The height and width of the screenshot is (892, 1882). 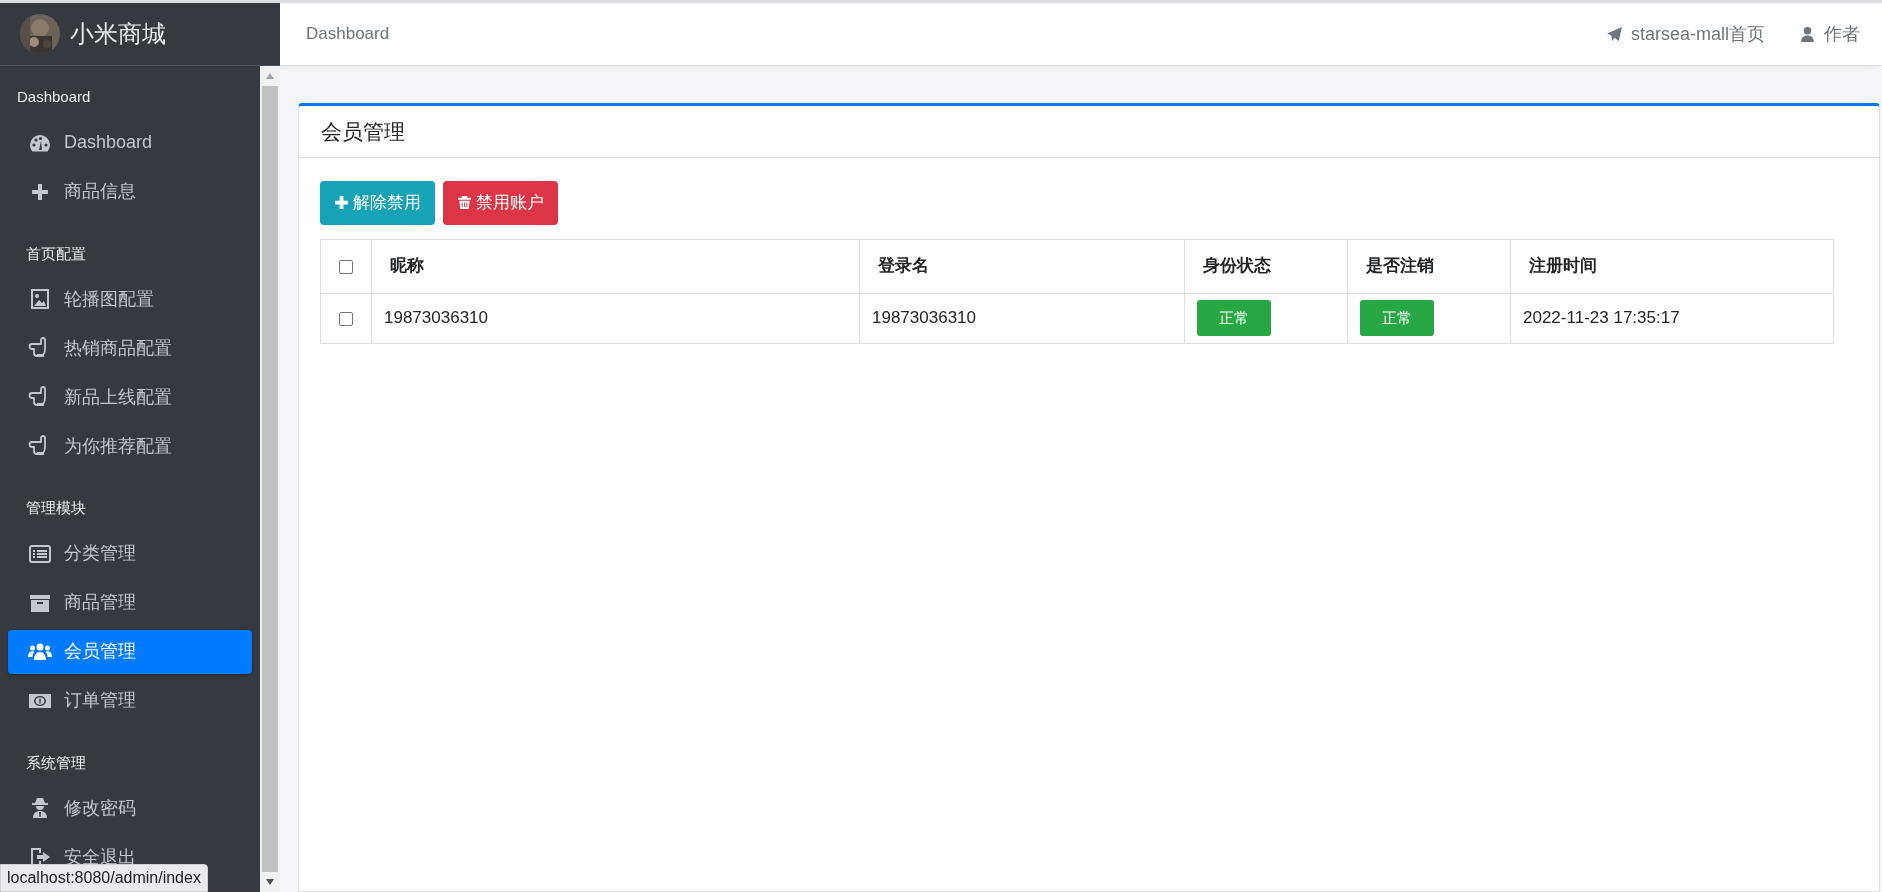 What do you see at coordinates (130, 446) in the screenshot?
I see `sidebar-item: 为你推荐配置` at bounding box center [130, 446].